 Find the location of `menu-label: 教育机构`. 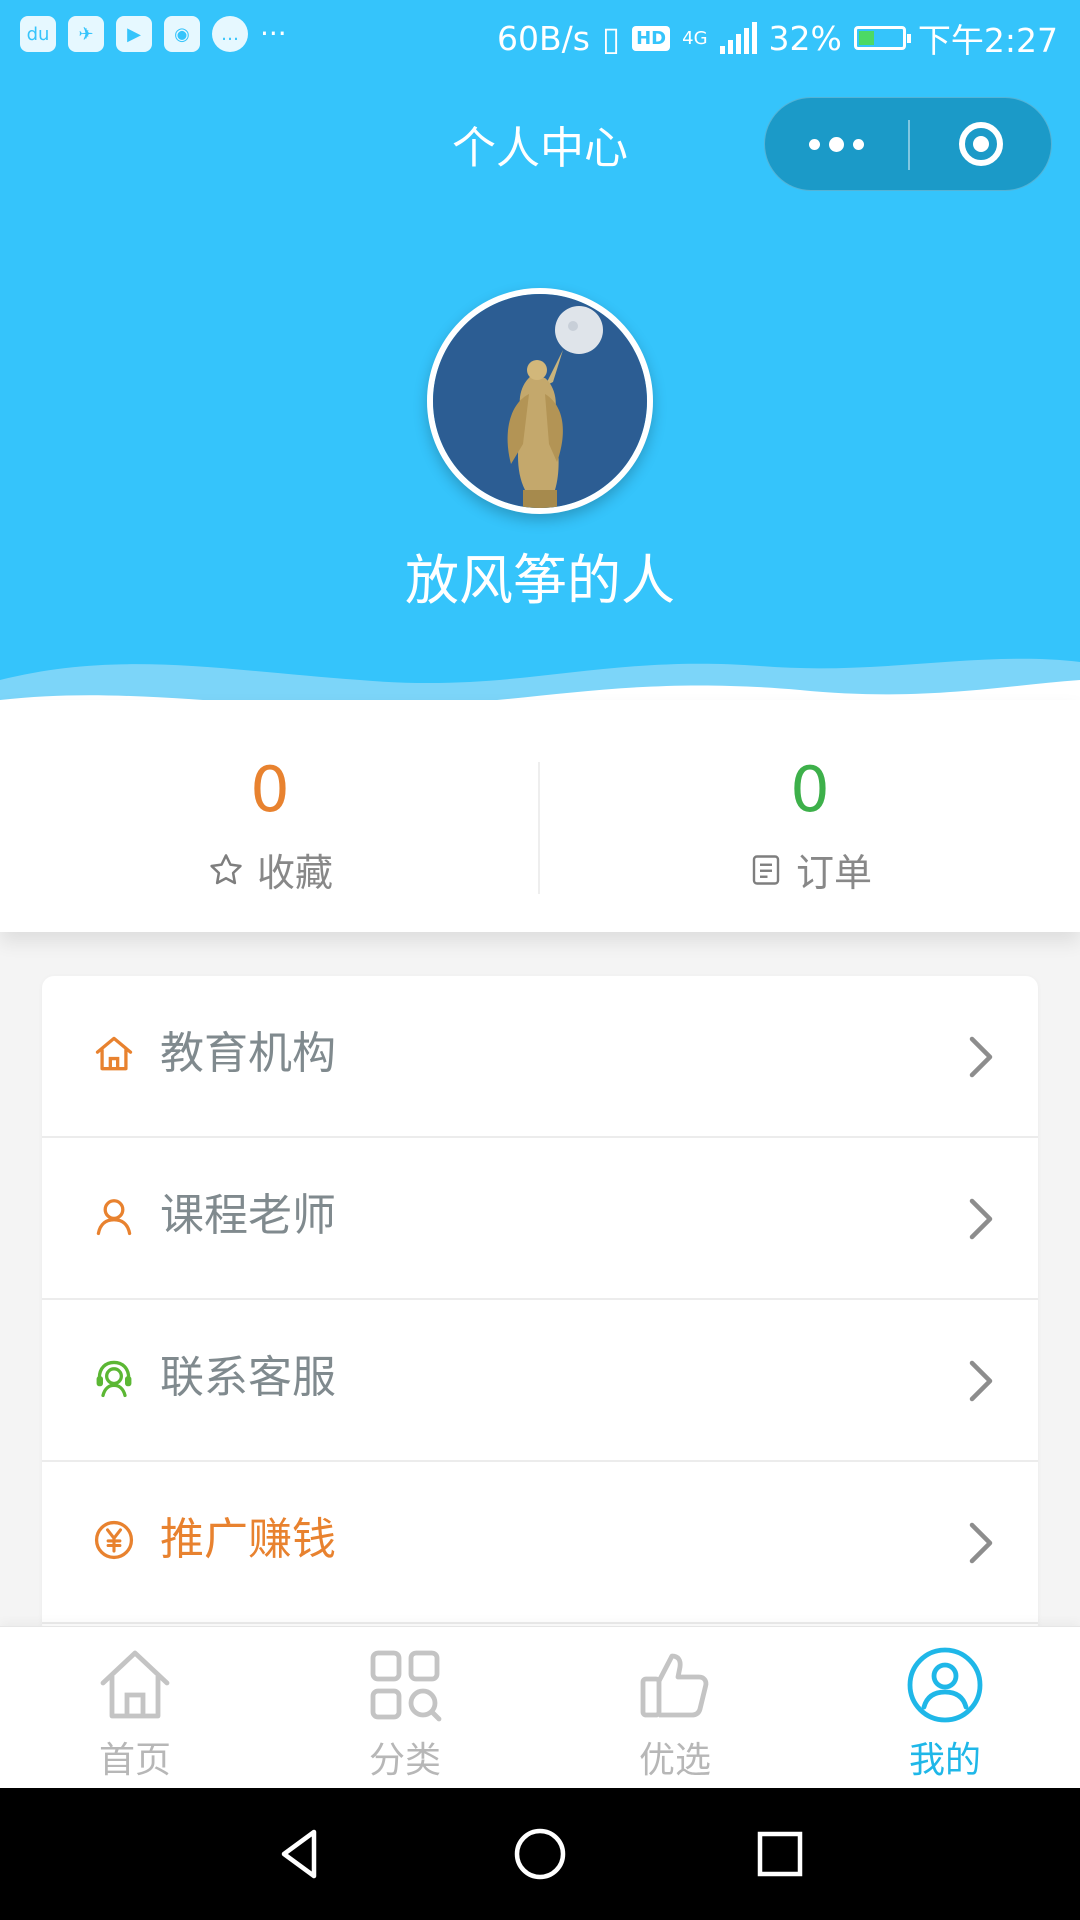

menu-label: 教育机构 is located at coordinates (248, 1053).